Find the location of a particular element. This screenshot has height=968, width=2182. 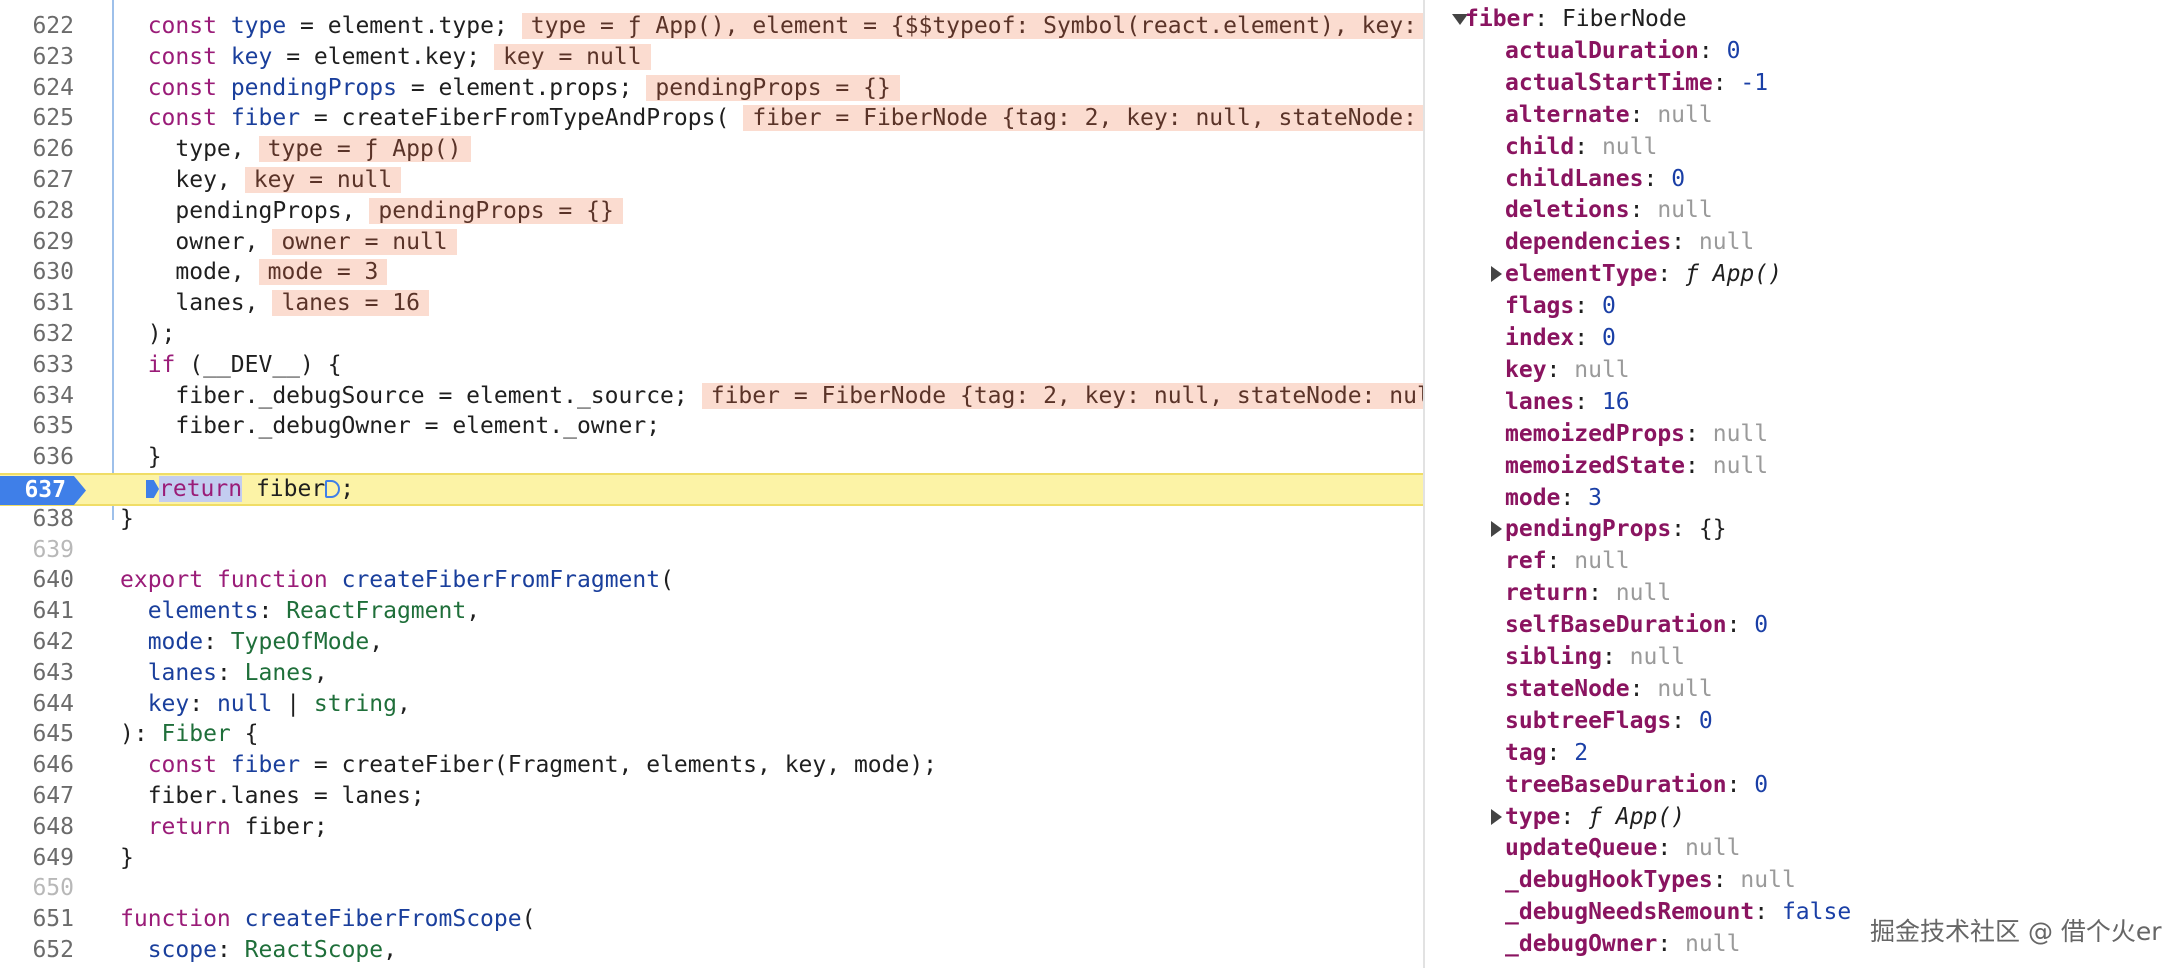

current-execution-line: 637 return fiber; is located at coordinates (711, 489).